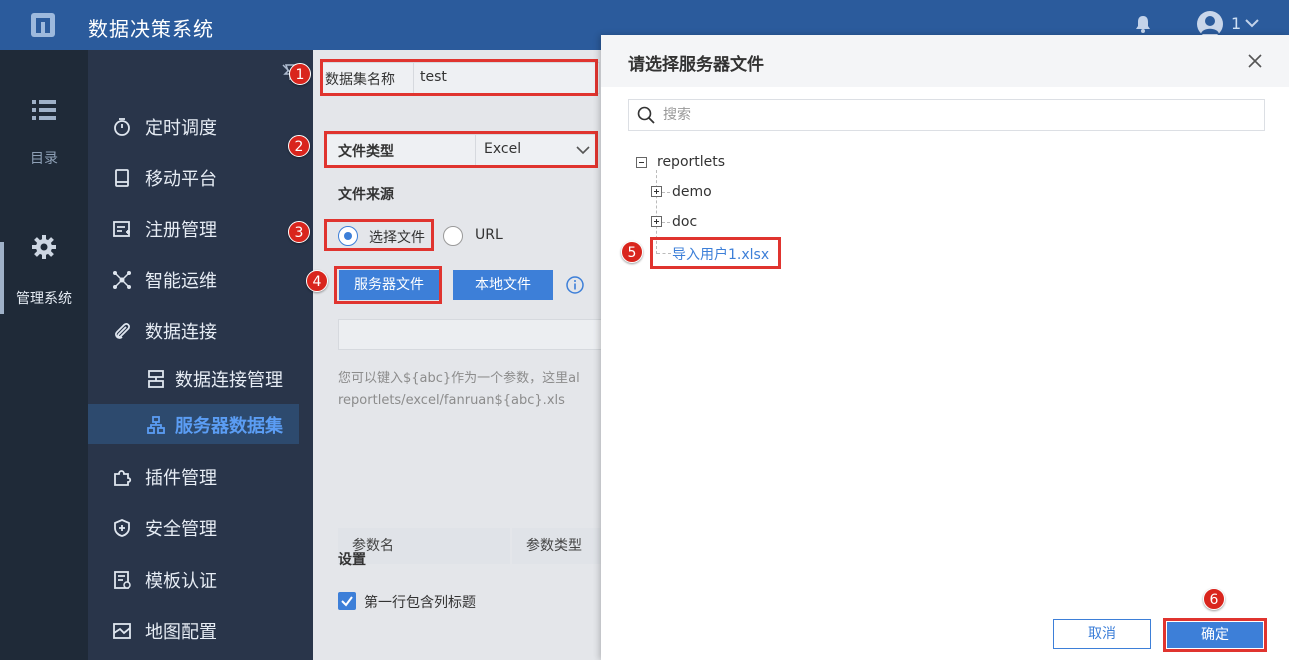 The height and width of the screenshot is (660, 1289). Describe the element at coordinates (229, 426) in the screenshot. I see `sidebar-item-label: 服务器数据集` at that location.